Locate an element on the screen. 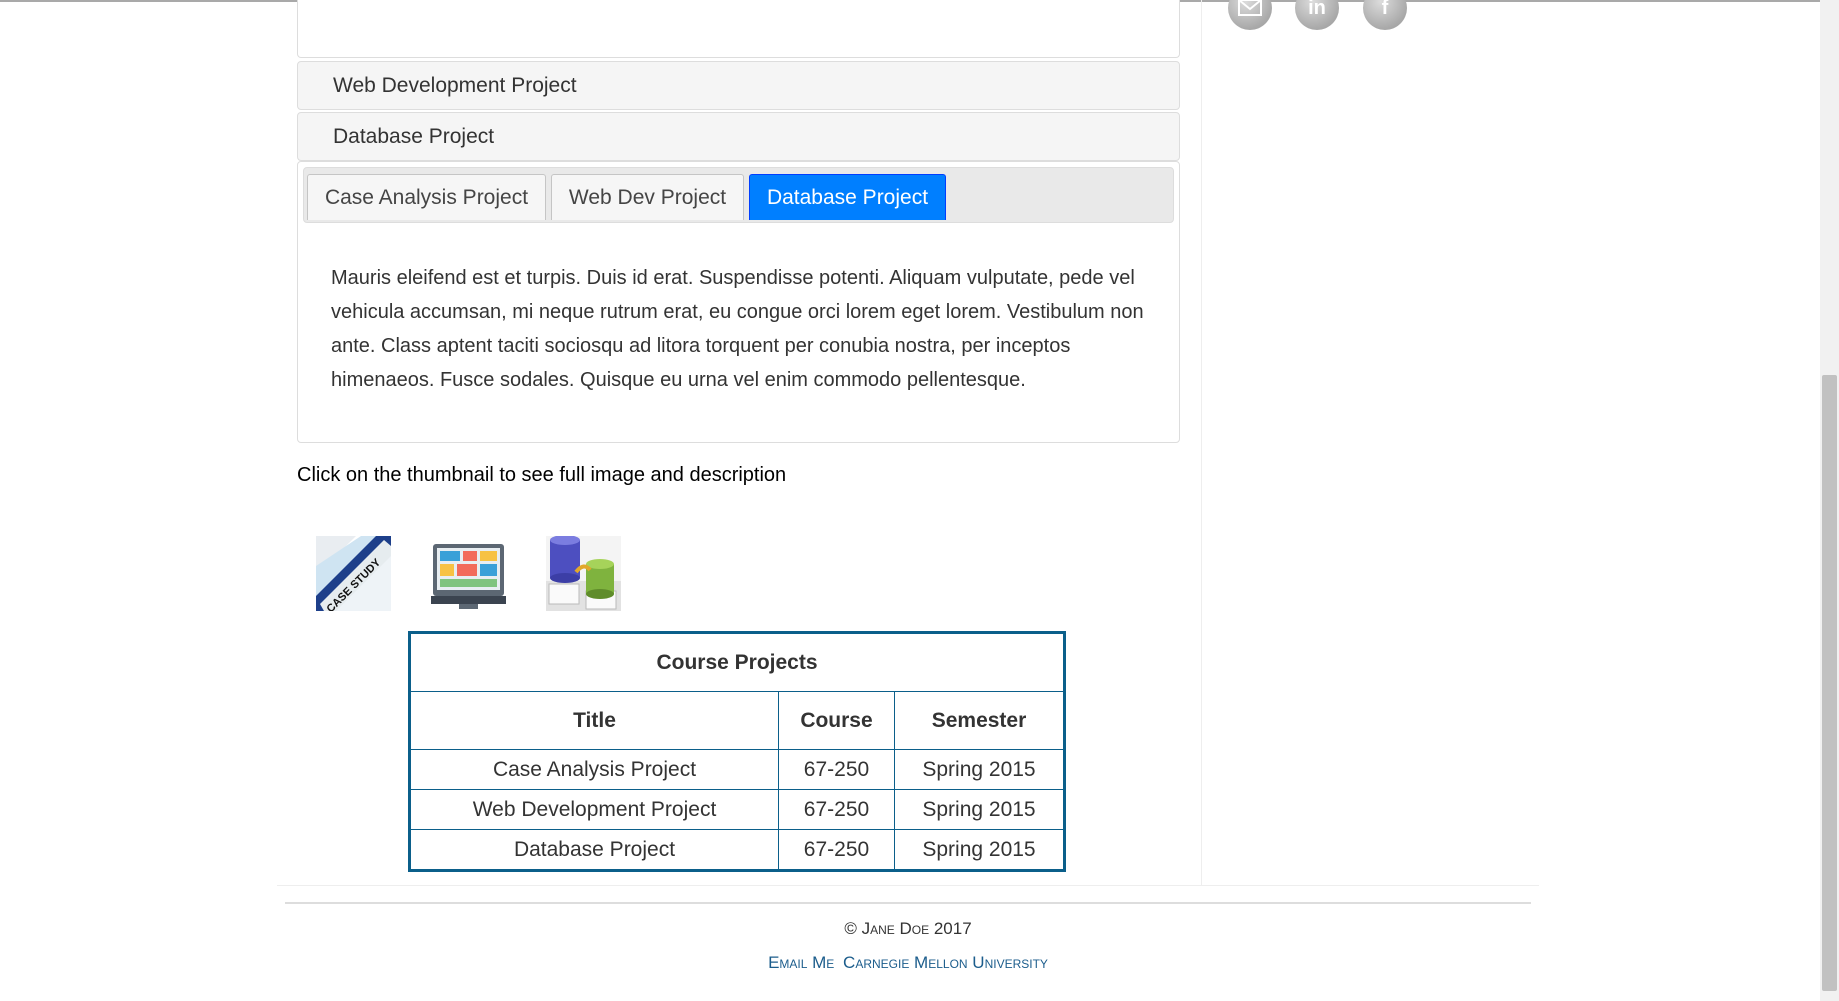 Image resolution: width=1839 pixels, height=1001 pixels. web-dev-icon is located at coordinates (468, 573).